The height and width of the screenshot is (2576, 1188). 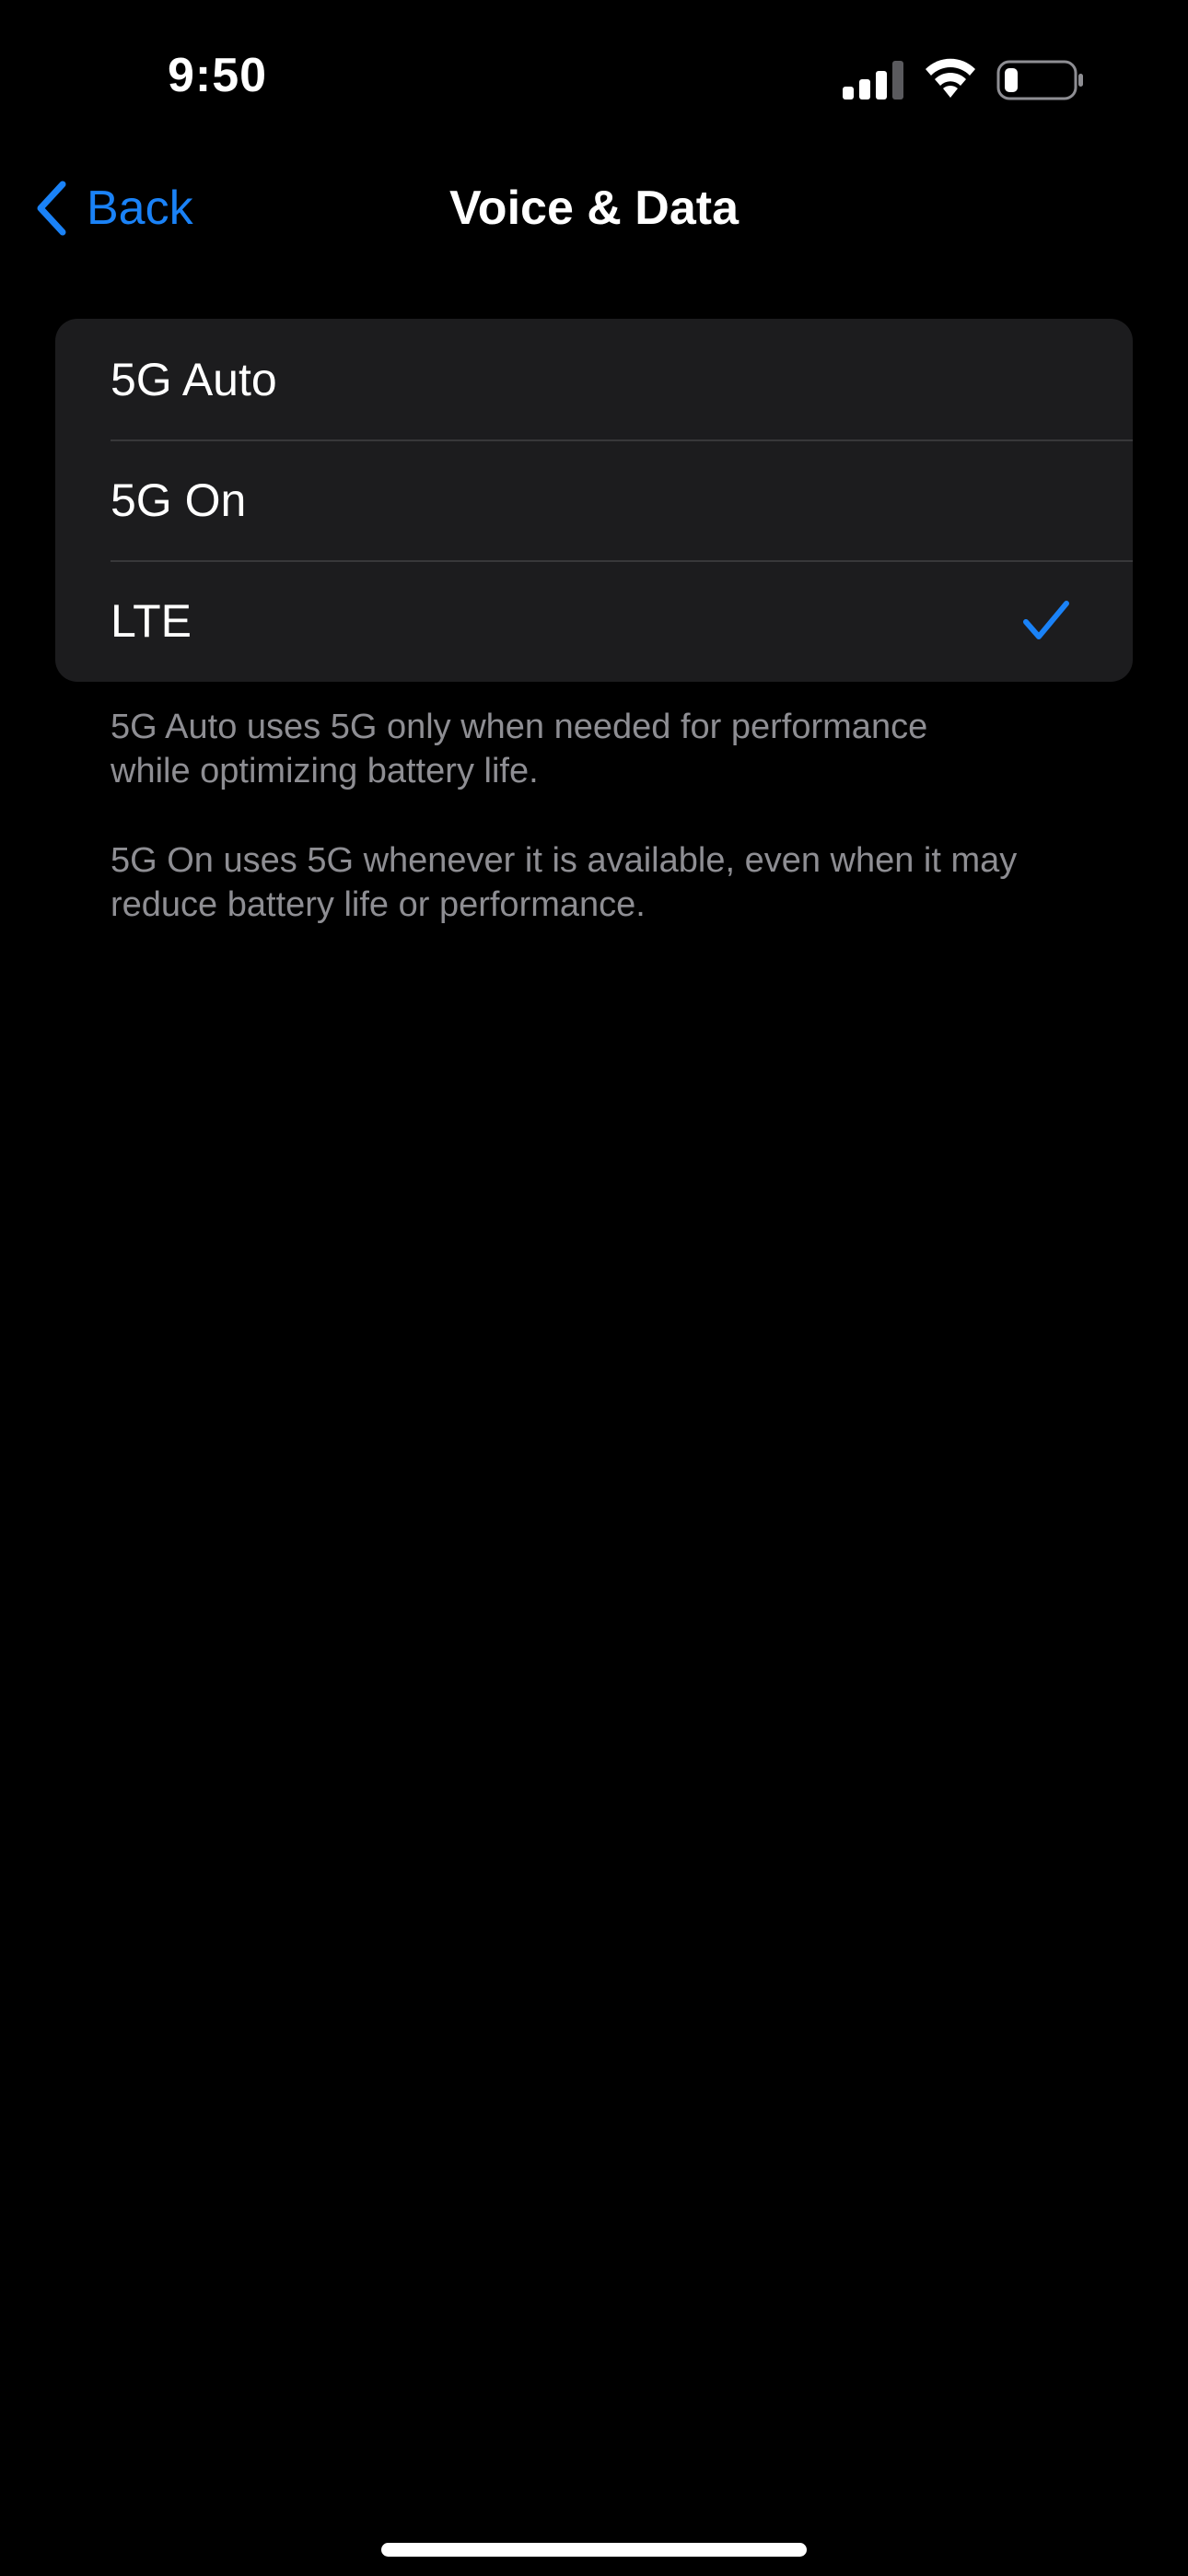 I want to click on checkmark-icon, so click(x=1046, y=620).